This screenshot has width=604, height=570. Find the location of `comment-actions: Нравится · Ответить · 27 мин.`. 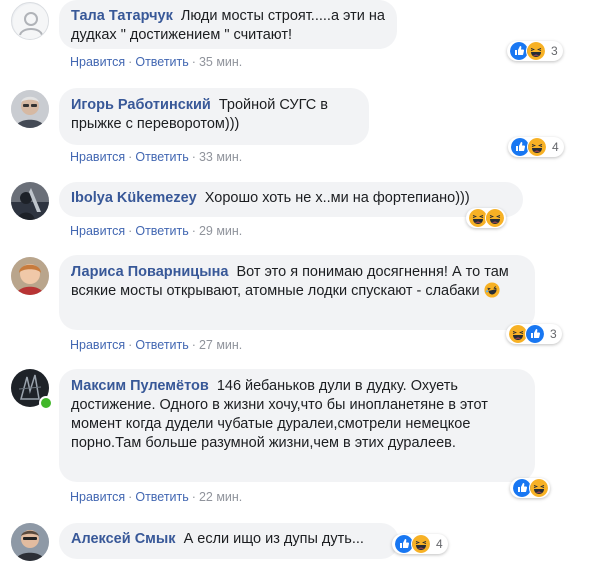

comment-actions: Нравится · Ответить · 27 мин. is located at coordinates (156, 345).